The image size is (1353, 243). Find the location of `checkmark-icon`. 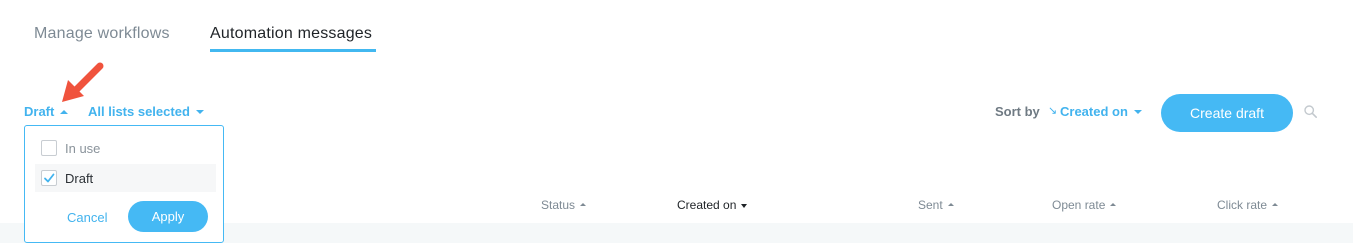

checkmark-icon is located at coordinates (49, 178).